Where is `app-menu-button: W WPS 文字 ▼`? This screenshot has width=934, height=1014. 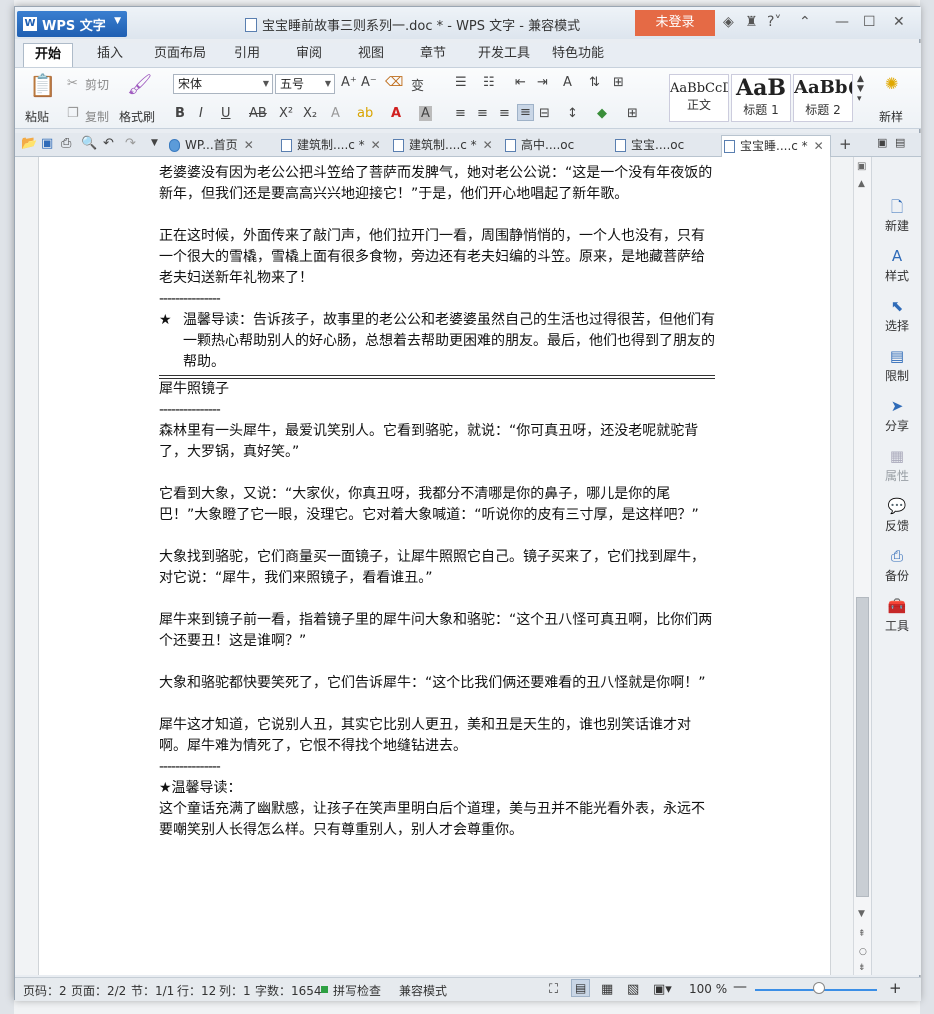 app-menu-button: W WPS 文字 ▼ is located at coordinates (72, 24).